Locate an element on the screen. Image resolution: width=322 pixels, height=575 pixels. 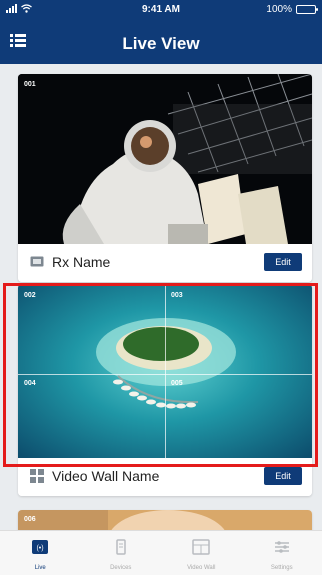
tab-video-wall: Video Wall is located at coordinates (201, 553).